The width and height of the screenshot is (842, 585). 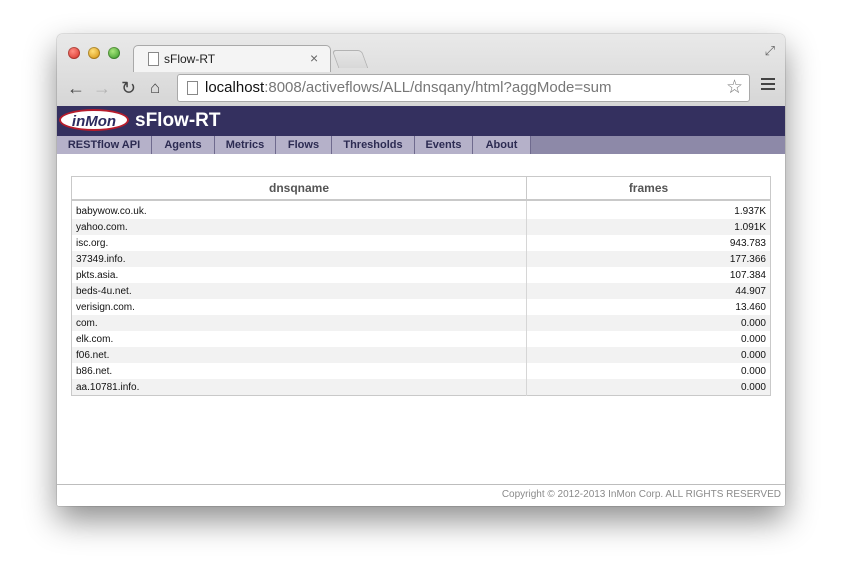 I want to click on table-row: yahoo.com. 1.091K, so click(x=421, y=227).